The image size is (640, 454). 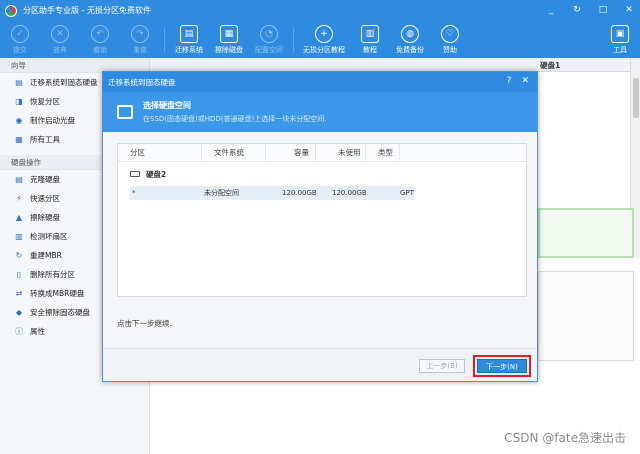 I want to click on next-button: 下一步(N), so click(x=502, y=366).